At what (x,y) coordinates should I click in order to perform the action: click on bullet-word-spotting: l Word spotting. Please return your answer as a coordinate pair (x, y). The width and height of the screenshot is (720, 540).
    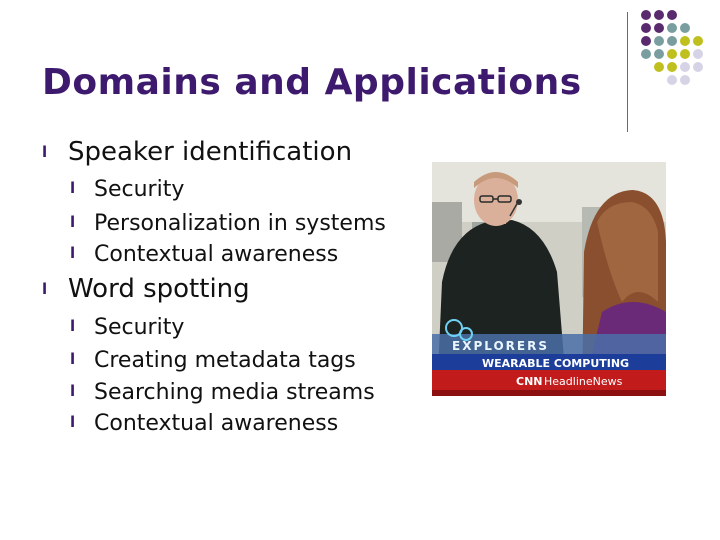
    Looking at the image, I should click on (146, 289).